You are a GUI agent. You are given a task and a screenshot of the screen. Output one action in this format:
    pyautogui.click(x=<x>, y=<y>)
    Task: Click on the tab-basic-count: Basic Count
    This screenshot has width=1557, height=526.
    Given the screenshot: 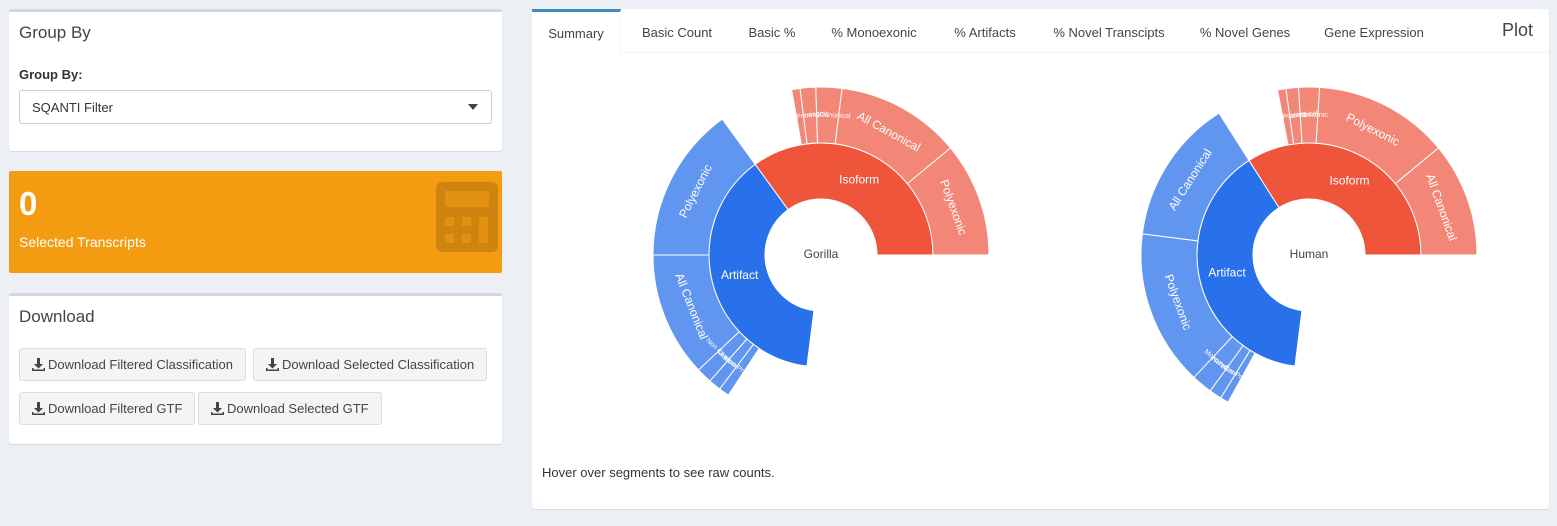 What is the action you would take?
    pyautogui.click(x=677, y=31)
    